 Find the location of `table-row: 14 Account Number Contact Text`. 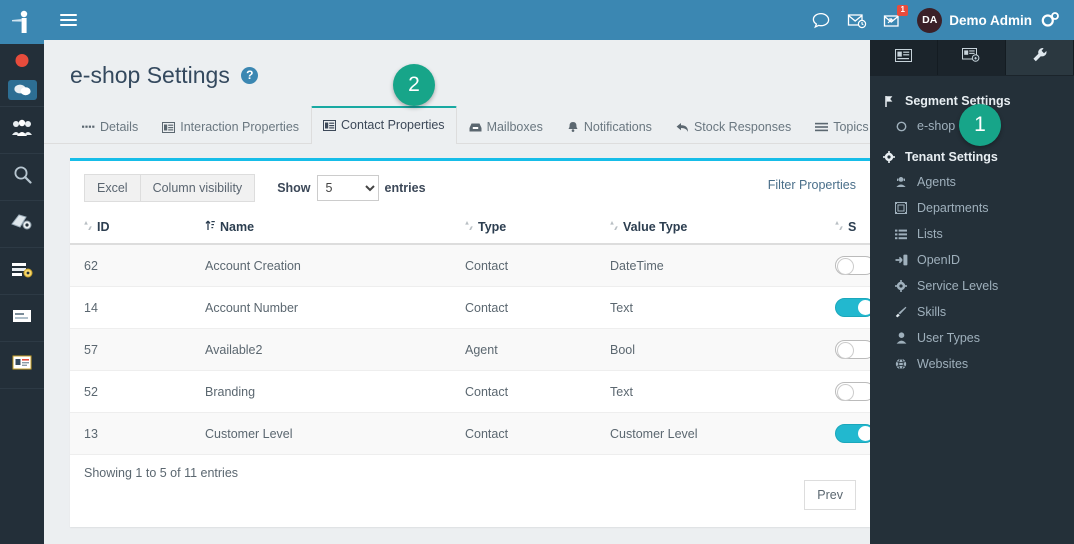

table-row: 14 Account Number Contact Text is located at coordinates (470, 307).